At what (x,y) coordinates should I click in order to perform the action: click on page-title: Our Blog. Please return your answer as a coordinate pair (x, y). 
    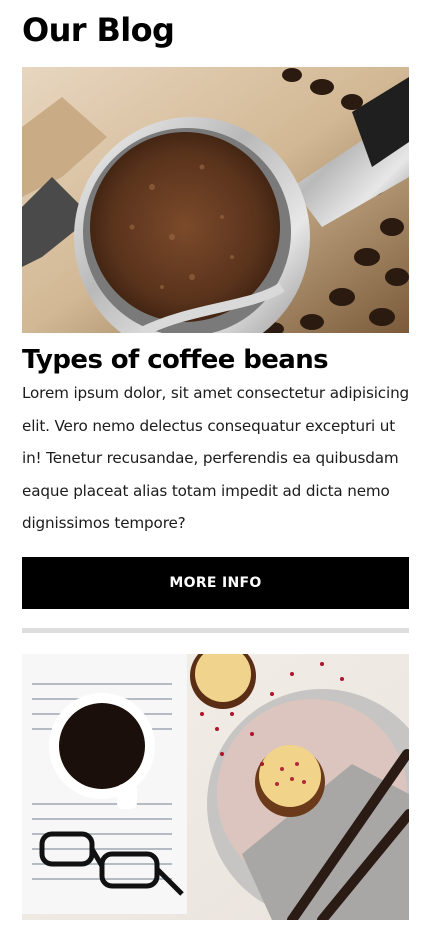
    Looking at the image, I should click on (98, 30).